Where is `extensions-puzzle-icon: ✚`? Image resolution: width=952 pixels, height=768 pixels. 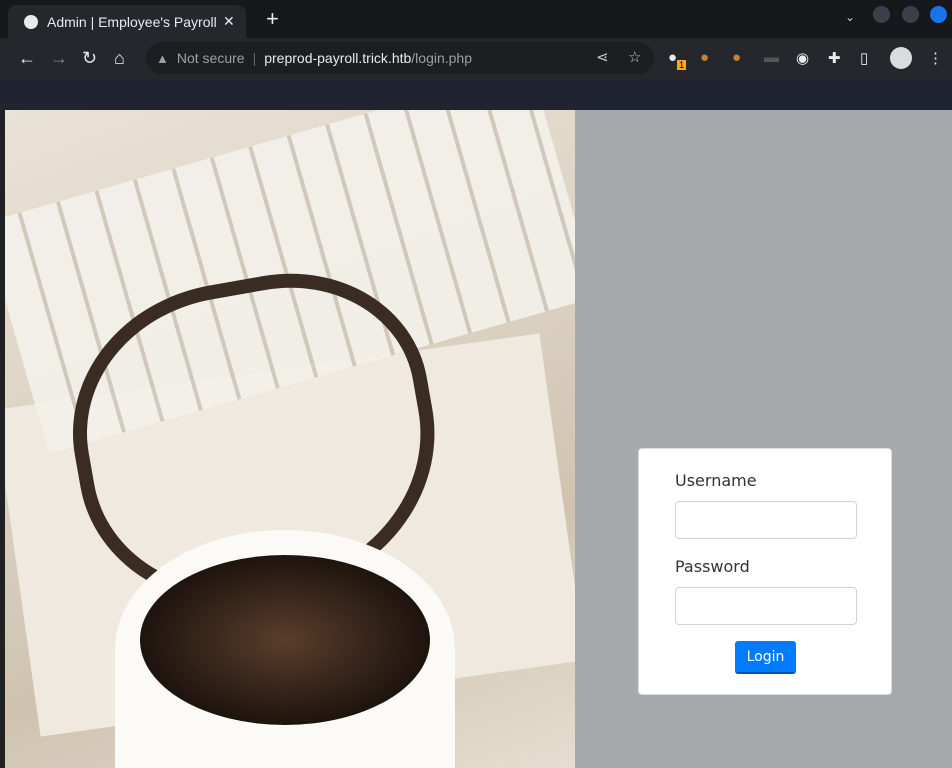 extensions-puzzle-icon: ✚ is located at coordinates (834, 58).